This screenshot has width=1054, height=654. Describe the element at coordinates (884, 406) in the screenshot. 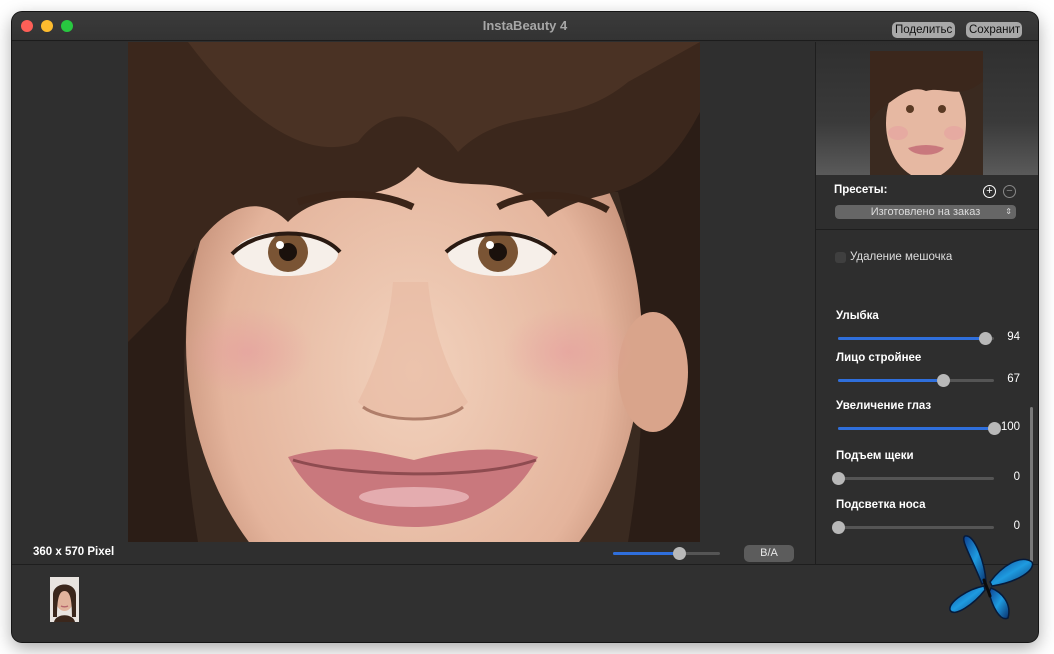

I see `adjustment-label: Увеличение глаз` at that location.